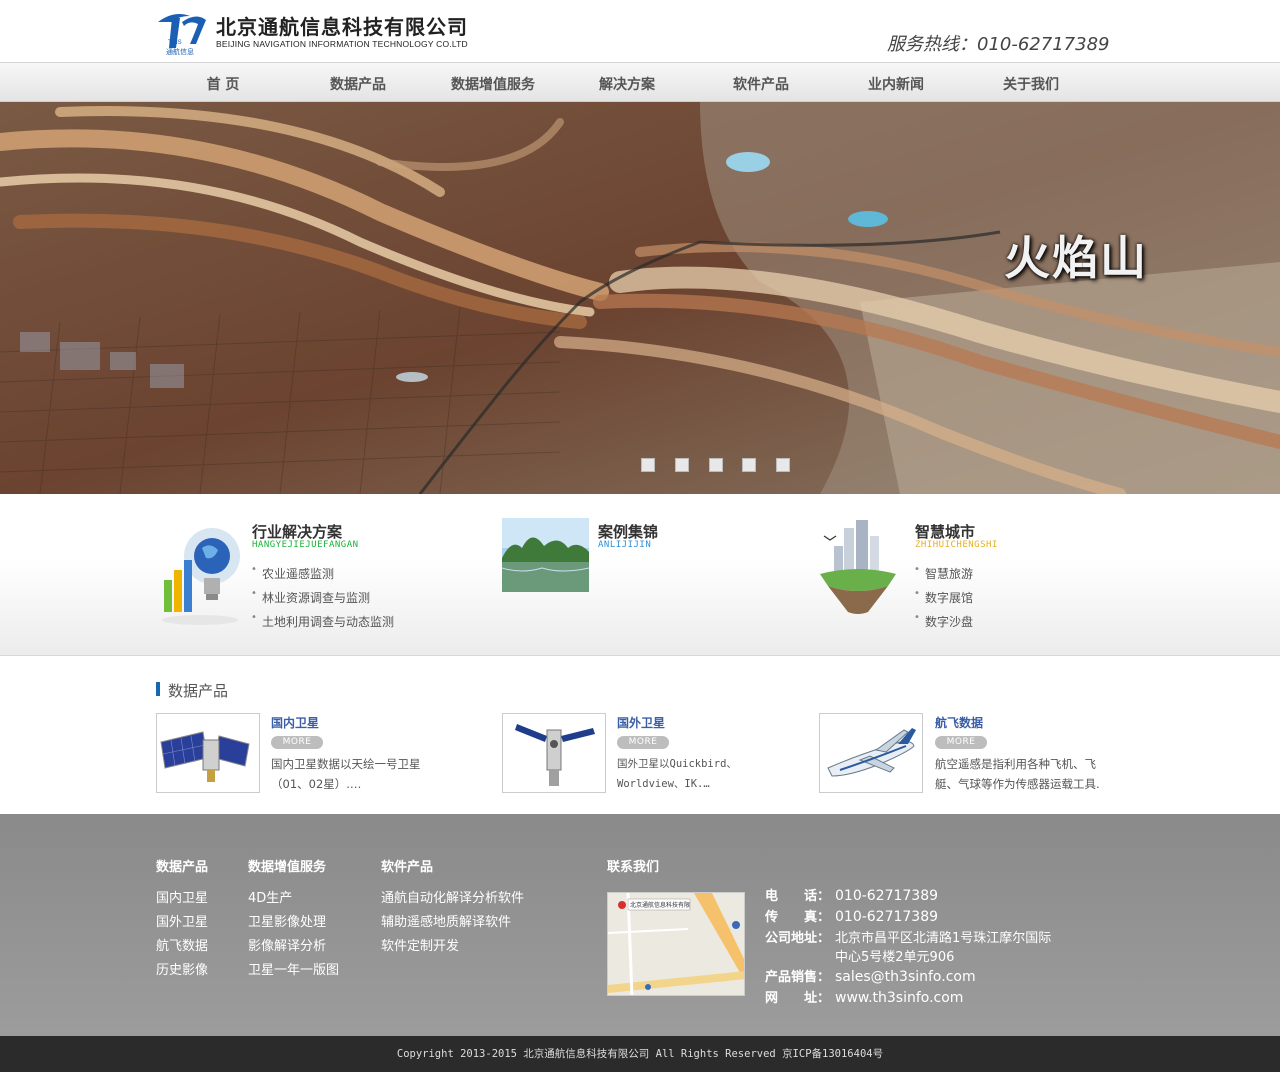 This screenshot has height=1072, width=1280. What do you see at coordinates (628, 531) in the screenshot?
I see `solution-title-cases: 案例集锦` at bounding box center [628, 531].